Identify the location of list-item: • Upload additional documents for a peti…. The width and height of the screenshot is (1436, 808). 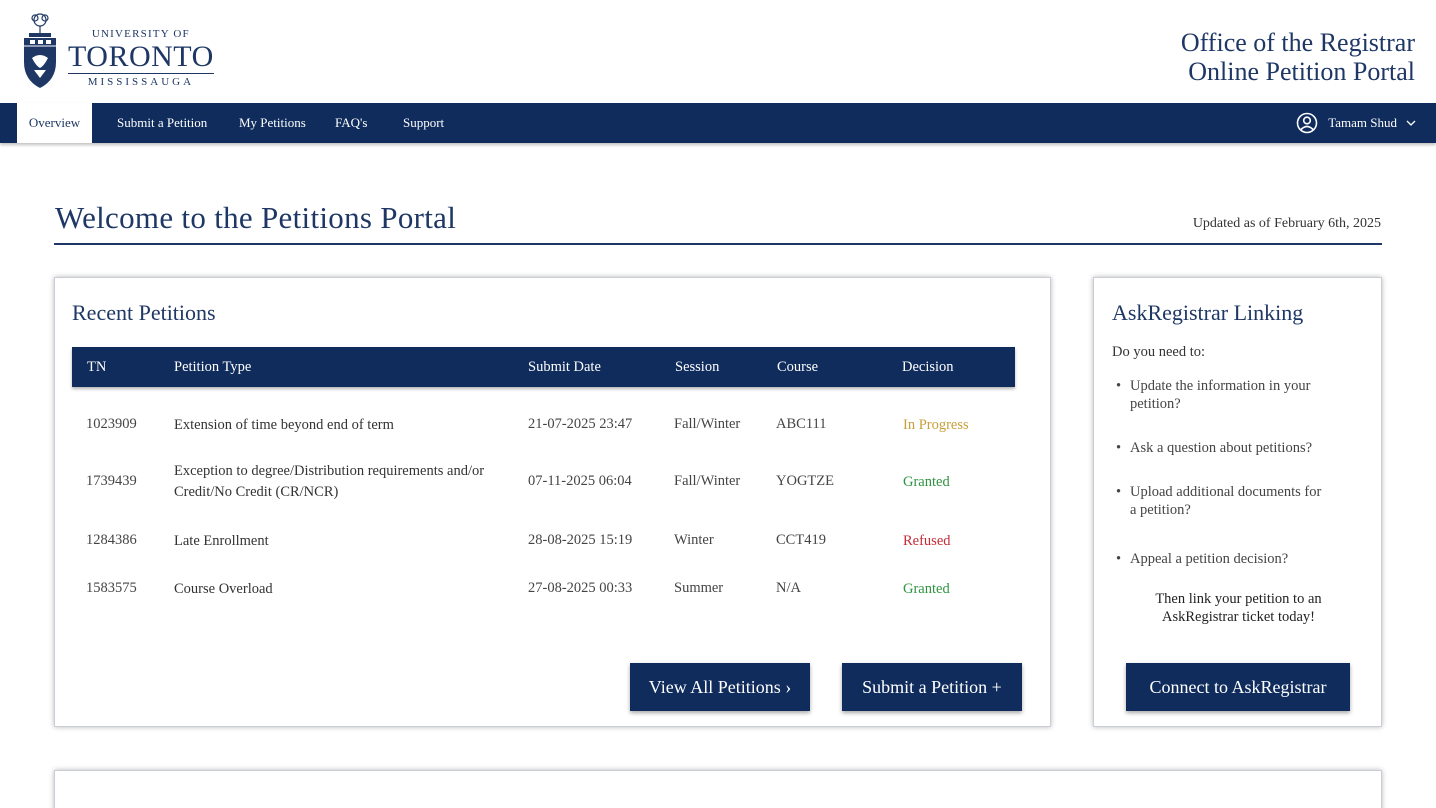
(1223, 501).